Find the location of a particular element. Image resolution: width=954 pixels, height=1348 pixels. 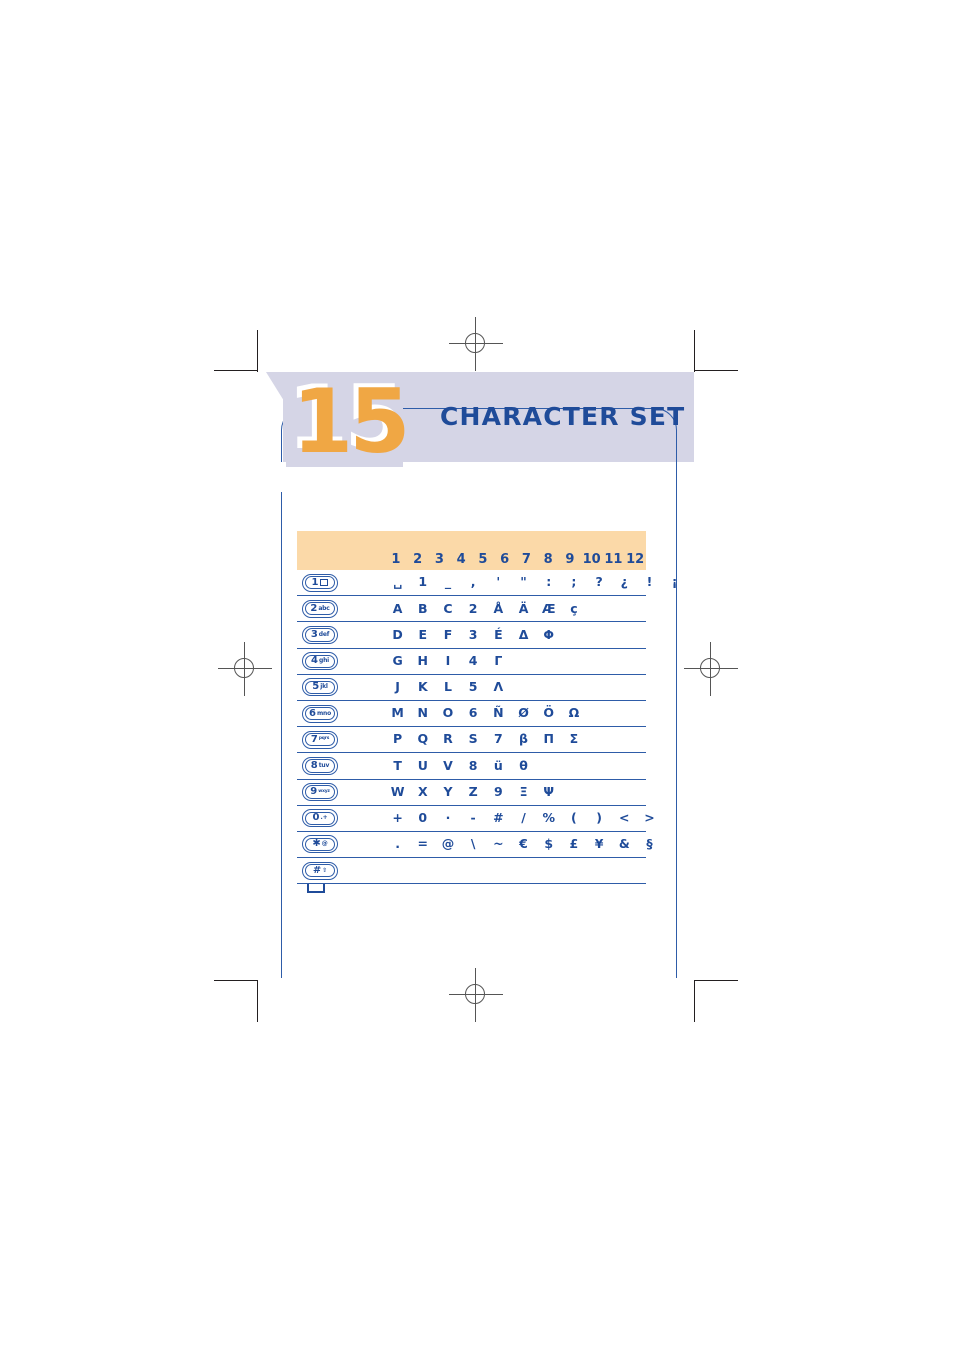

key-sub-label: jkl is located at coordinates (324, 687).